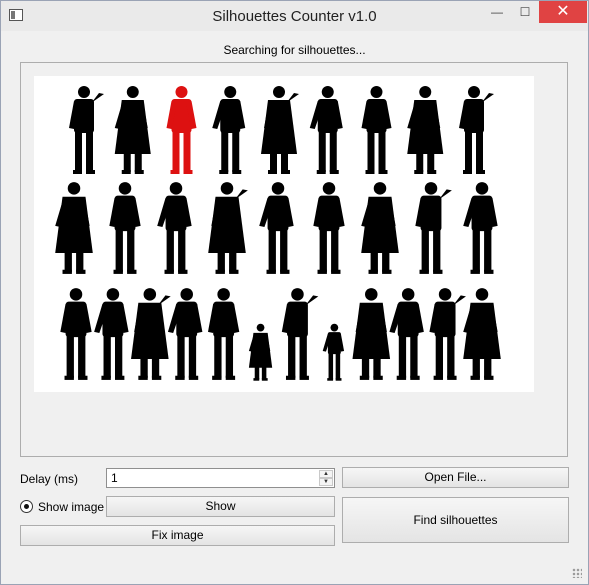  I want to click on delay-input, so click(211, 478).